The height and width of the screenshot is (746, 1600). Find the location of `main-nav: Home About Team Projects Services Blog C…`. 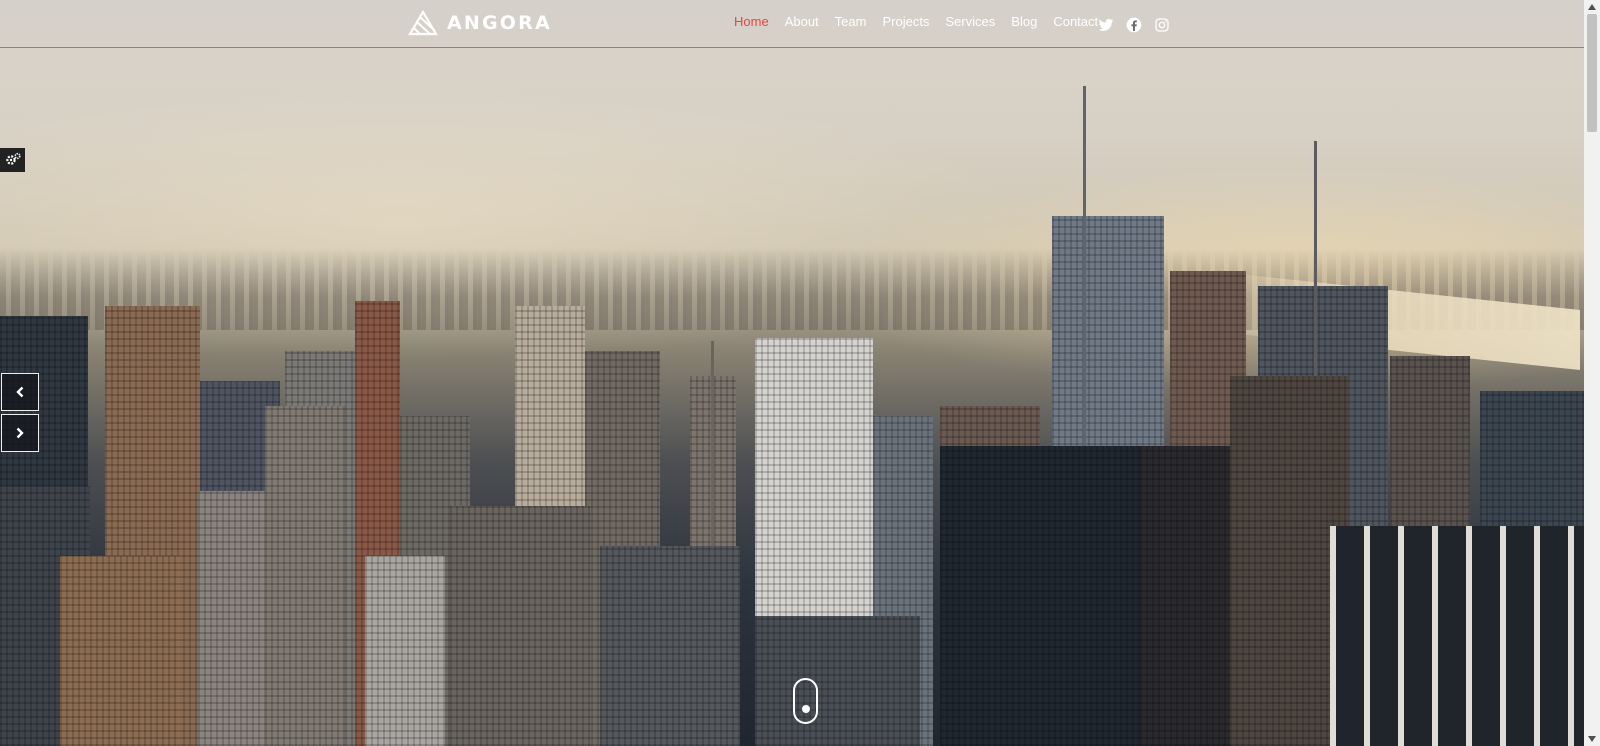

main-nav: Home About Team Projects Services Blog C… is located at coordinates (924, 22).